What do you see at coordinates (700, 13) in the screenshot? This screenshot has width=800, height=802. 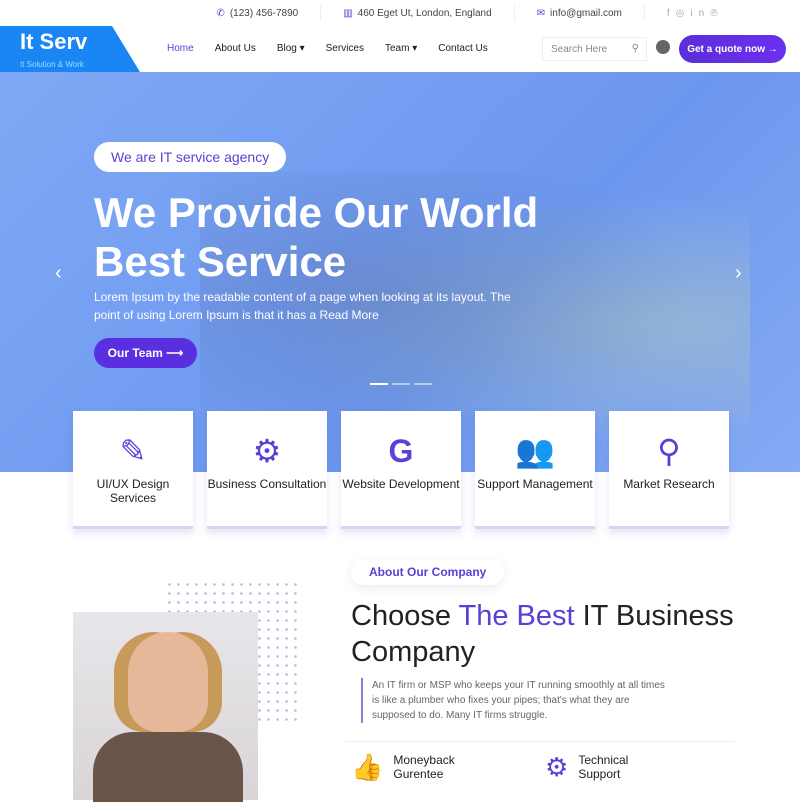 I see `linkedin-icon: in` at bounding box center [700, 13].